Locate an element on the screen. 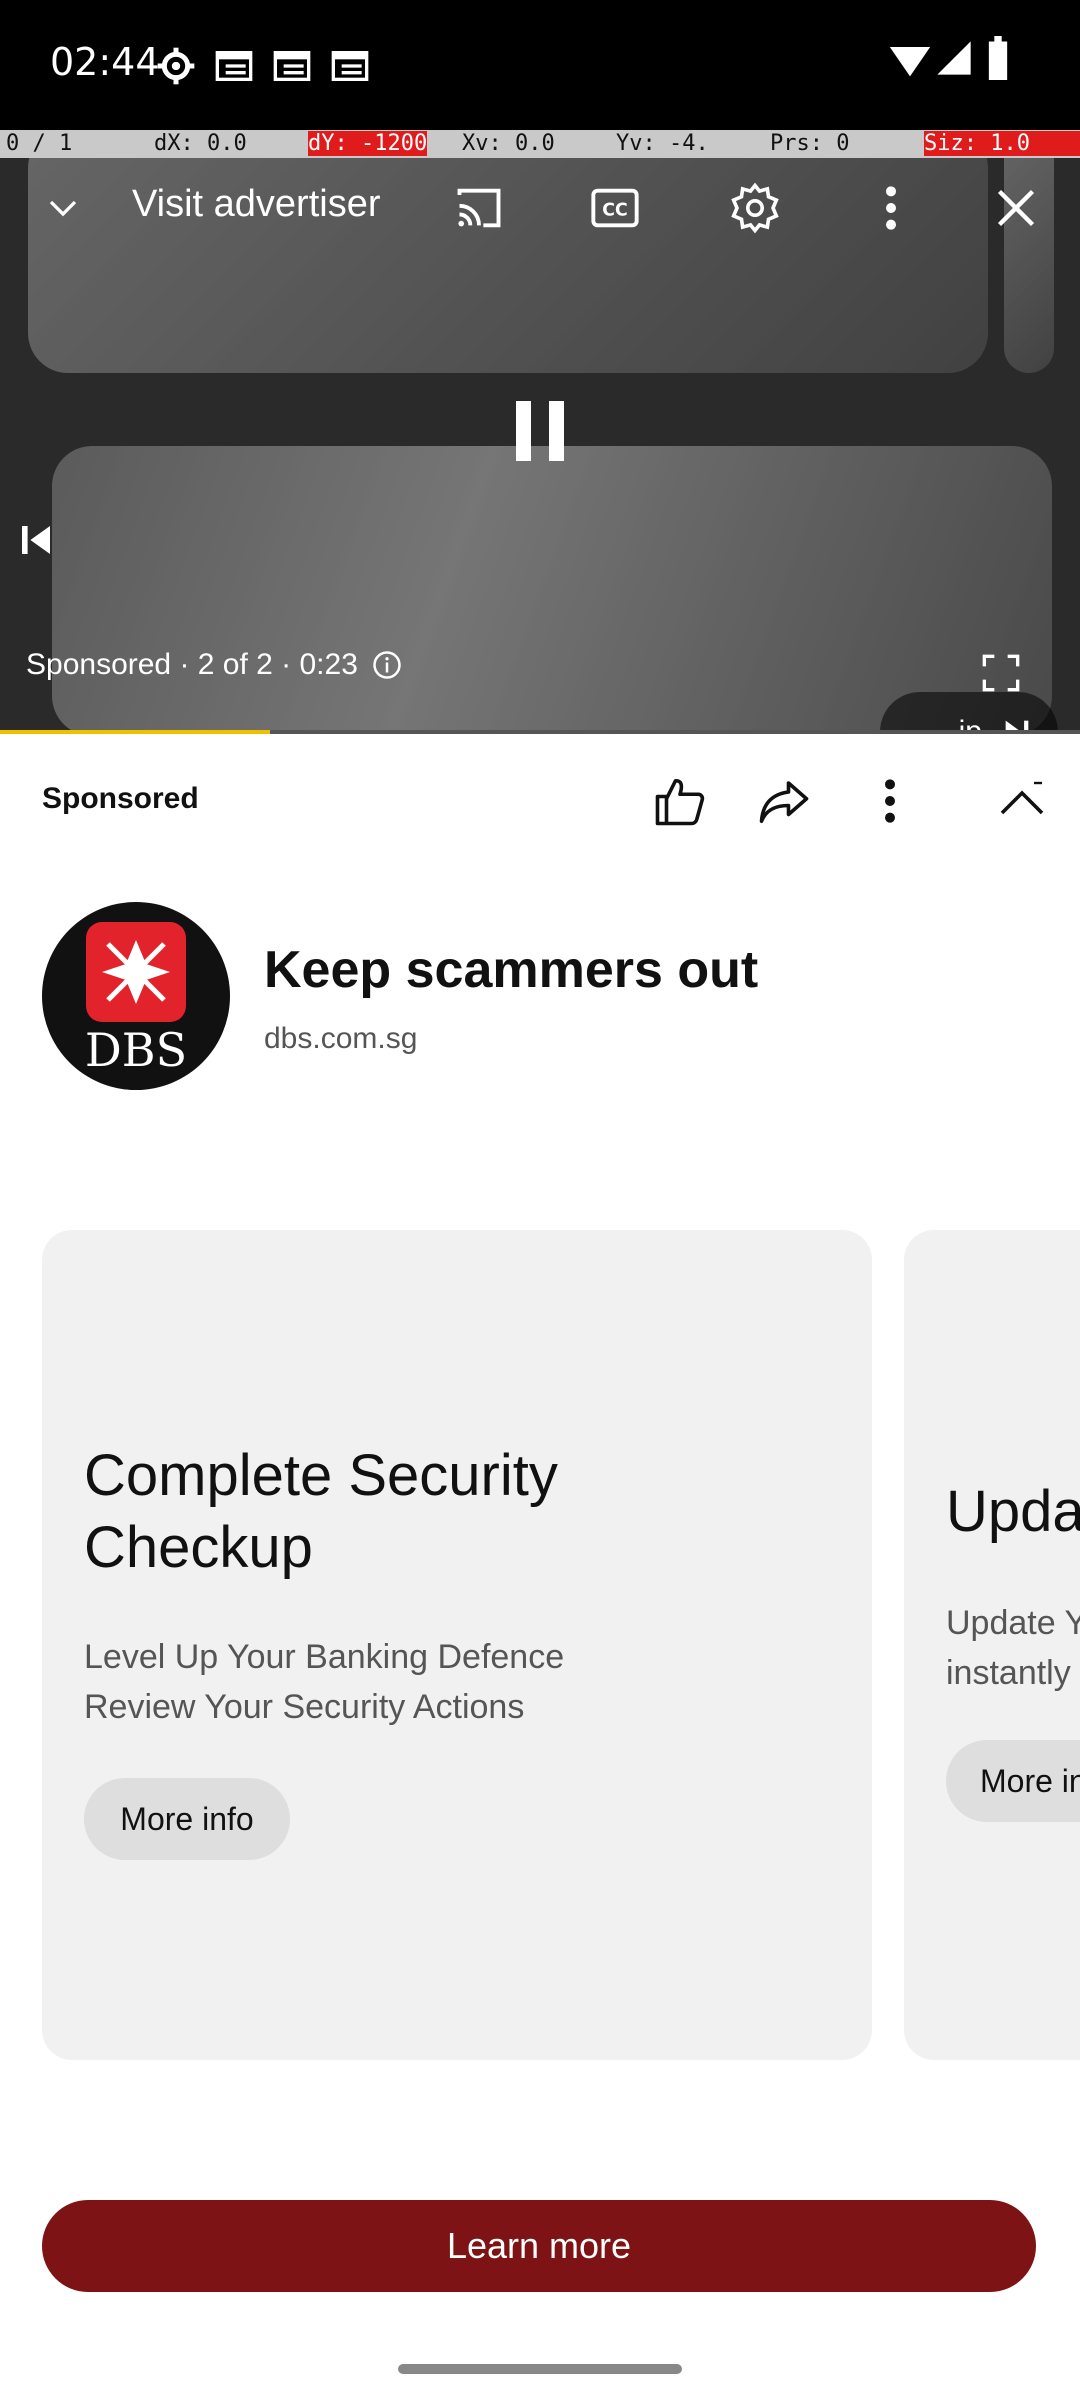 This screenshot has height=2400, width=1080. signal-icon is located at coordinates (954, 58).